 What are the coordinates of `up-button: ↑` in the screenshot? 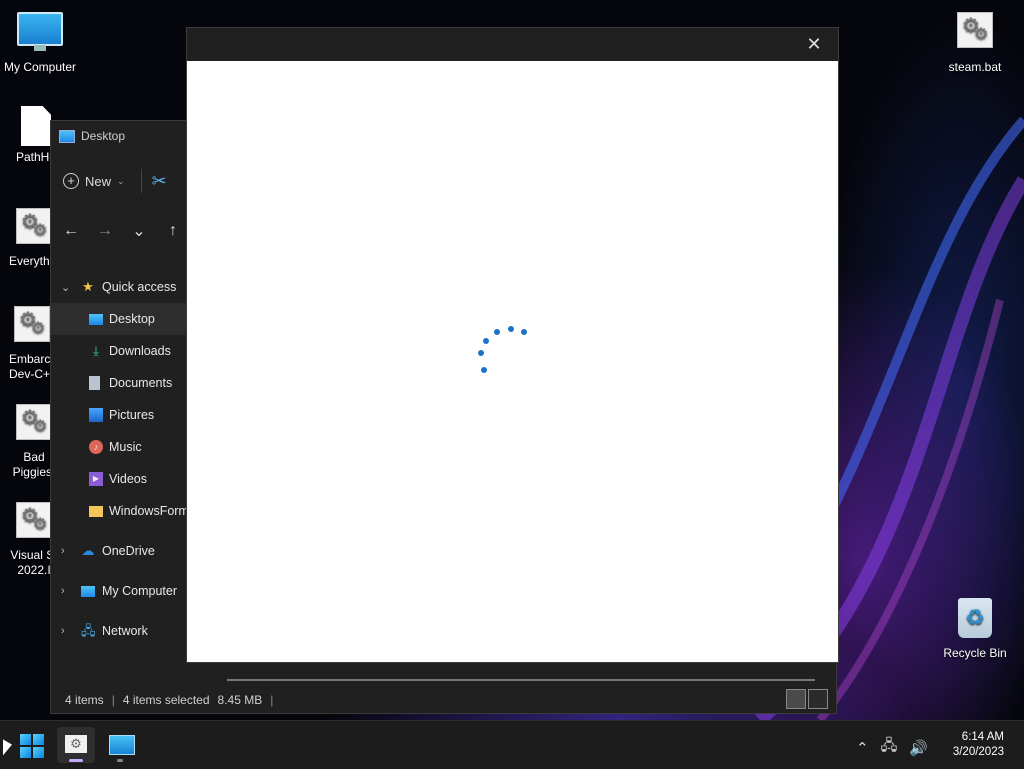 It's located at (173, 231).